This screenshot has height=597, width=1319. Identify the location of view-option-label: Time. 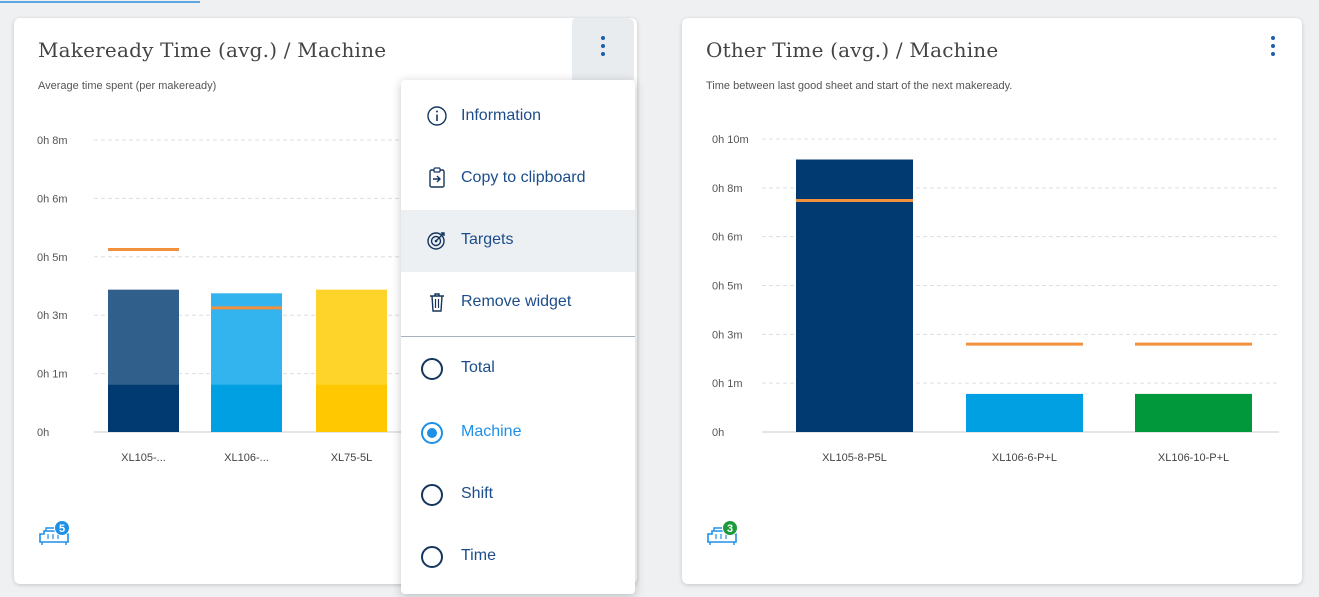
(478, 555).